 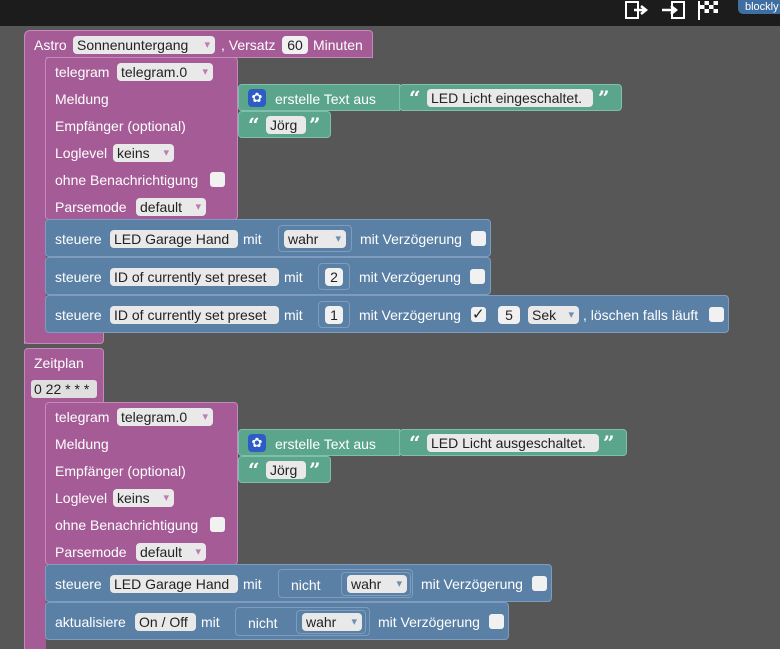 I want to click on cron-field: 0 22 * * *, so click(x=64, y=389).